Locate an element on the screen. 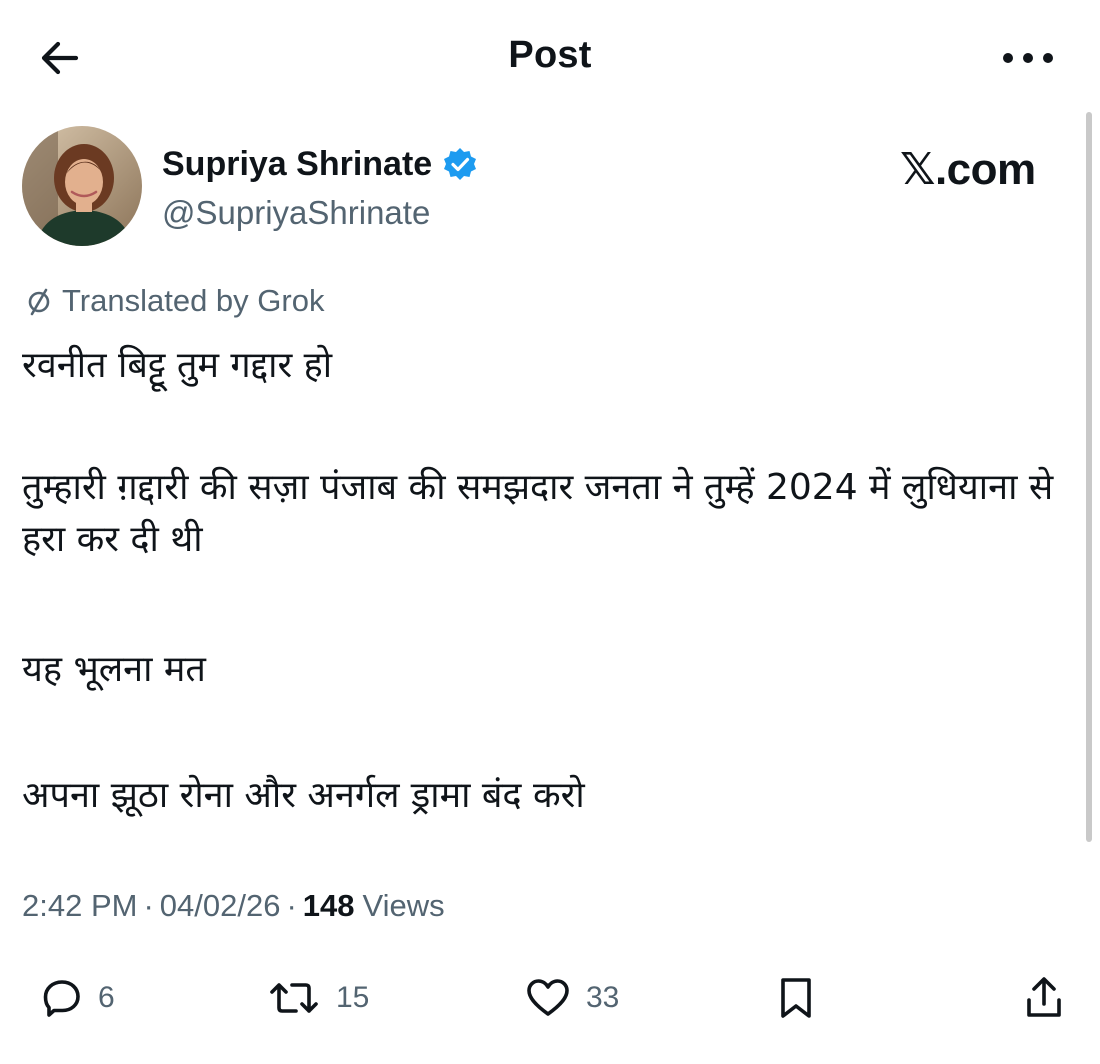  post-meta: 2:42 PM · 04/02/26 · 148 Views is located at coordinates (233, 906).